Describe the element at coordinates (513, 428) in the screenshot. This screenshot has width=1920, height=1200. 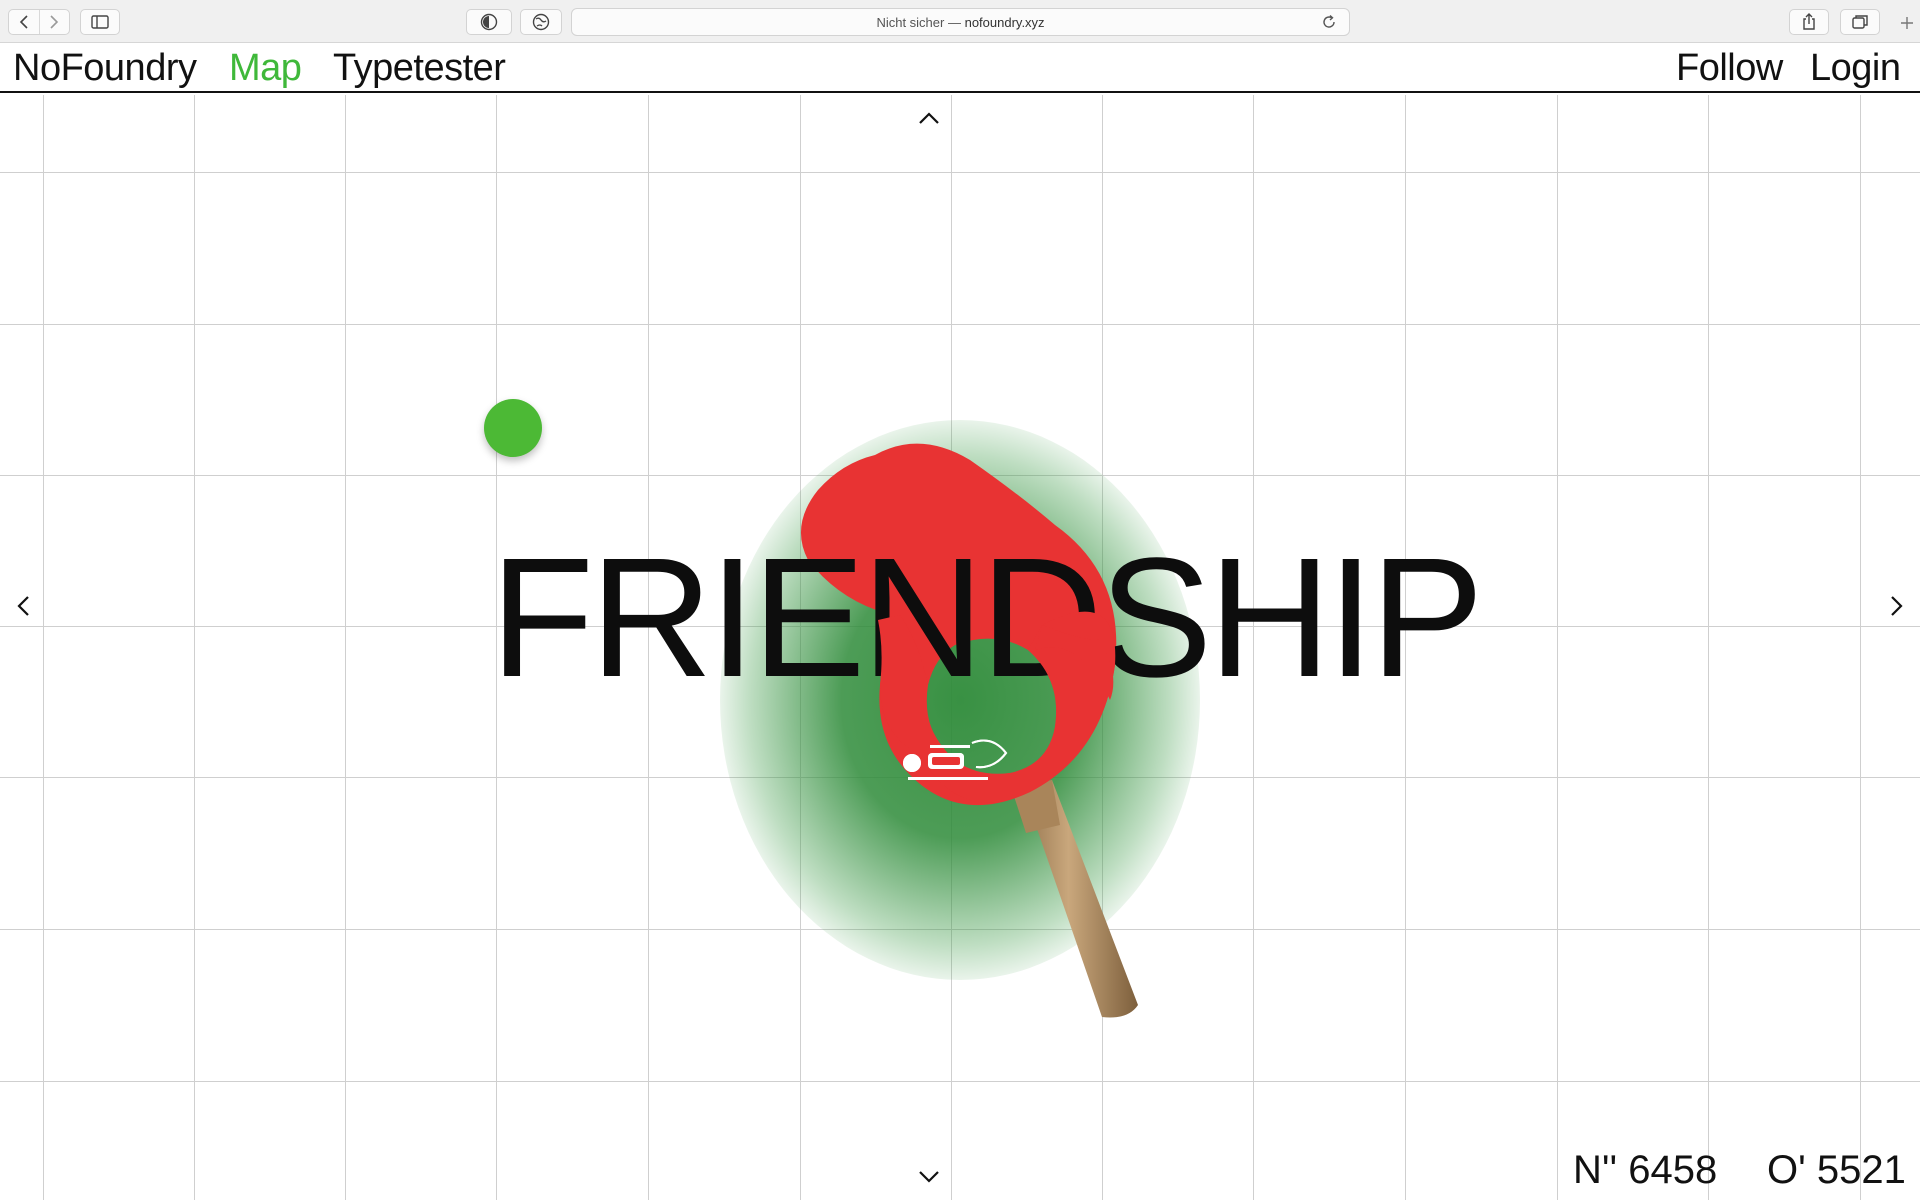
I see `map-marker-dot` at that location.